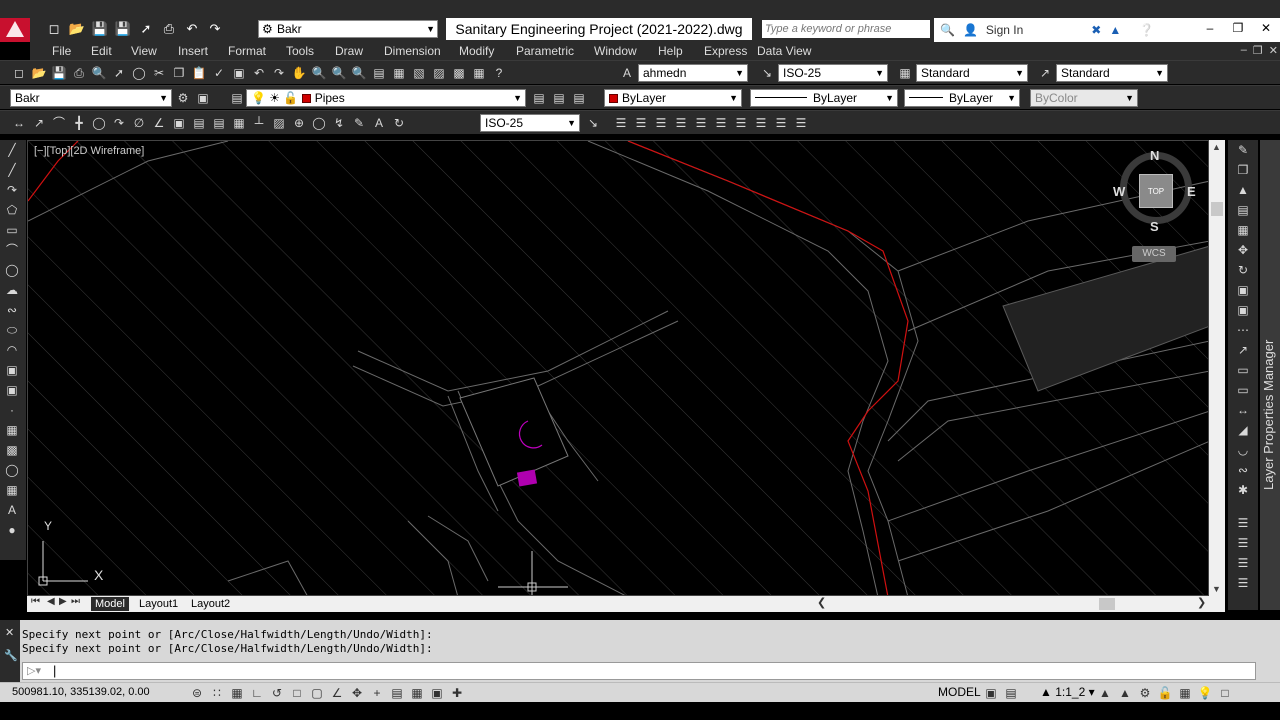 The width and height of the screenshot is (1280, 720). What do you see at coordinates (761, 123) in the screenshot?
I see `layer-merge-icon: ☰` at bounding box center [761, 123].